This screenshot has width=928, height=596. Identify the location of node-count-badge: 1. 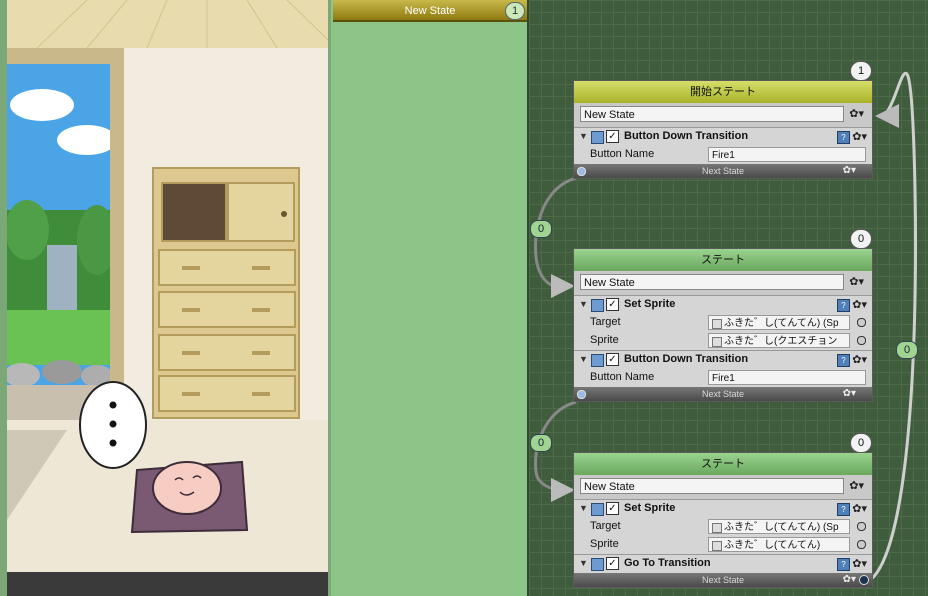
(861, 71).